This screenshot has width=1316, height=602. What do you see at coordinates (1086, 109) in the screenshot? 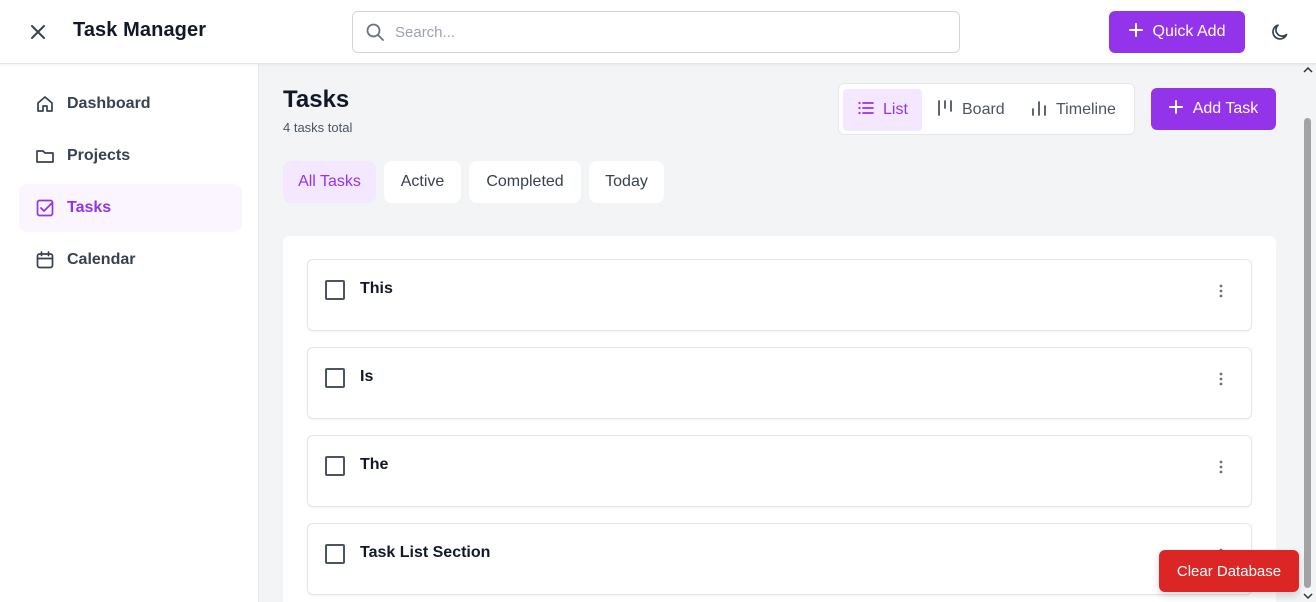
I see `view-label: Timeline` at bounding box center [1086, 109].